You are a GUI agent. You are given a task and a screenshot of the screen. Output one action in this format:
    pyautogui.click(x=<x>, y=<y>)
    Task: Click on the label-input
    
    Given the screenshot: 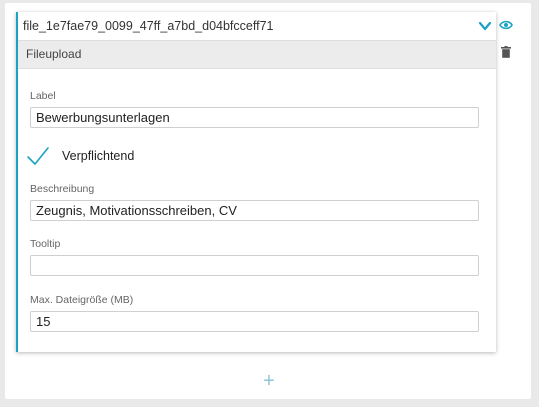 What is the action you would take?
    pyautogui.click(x=254, y=117)
    